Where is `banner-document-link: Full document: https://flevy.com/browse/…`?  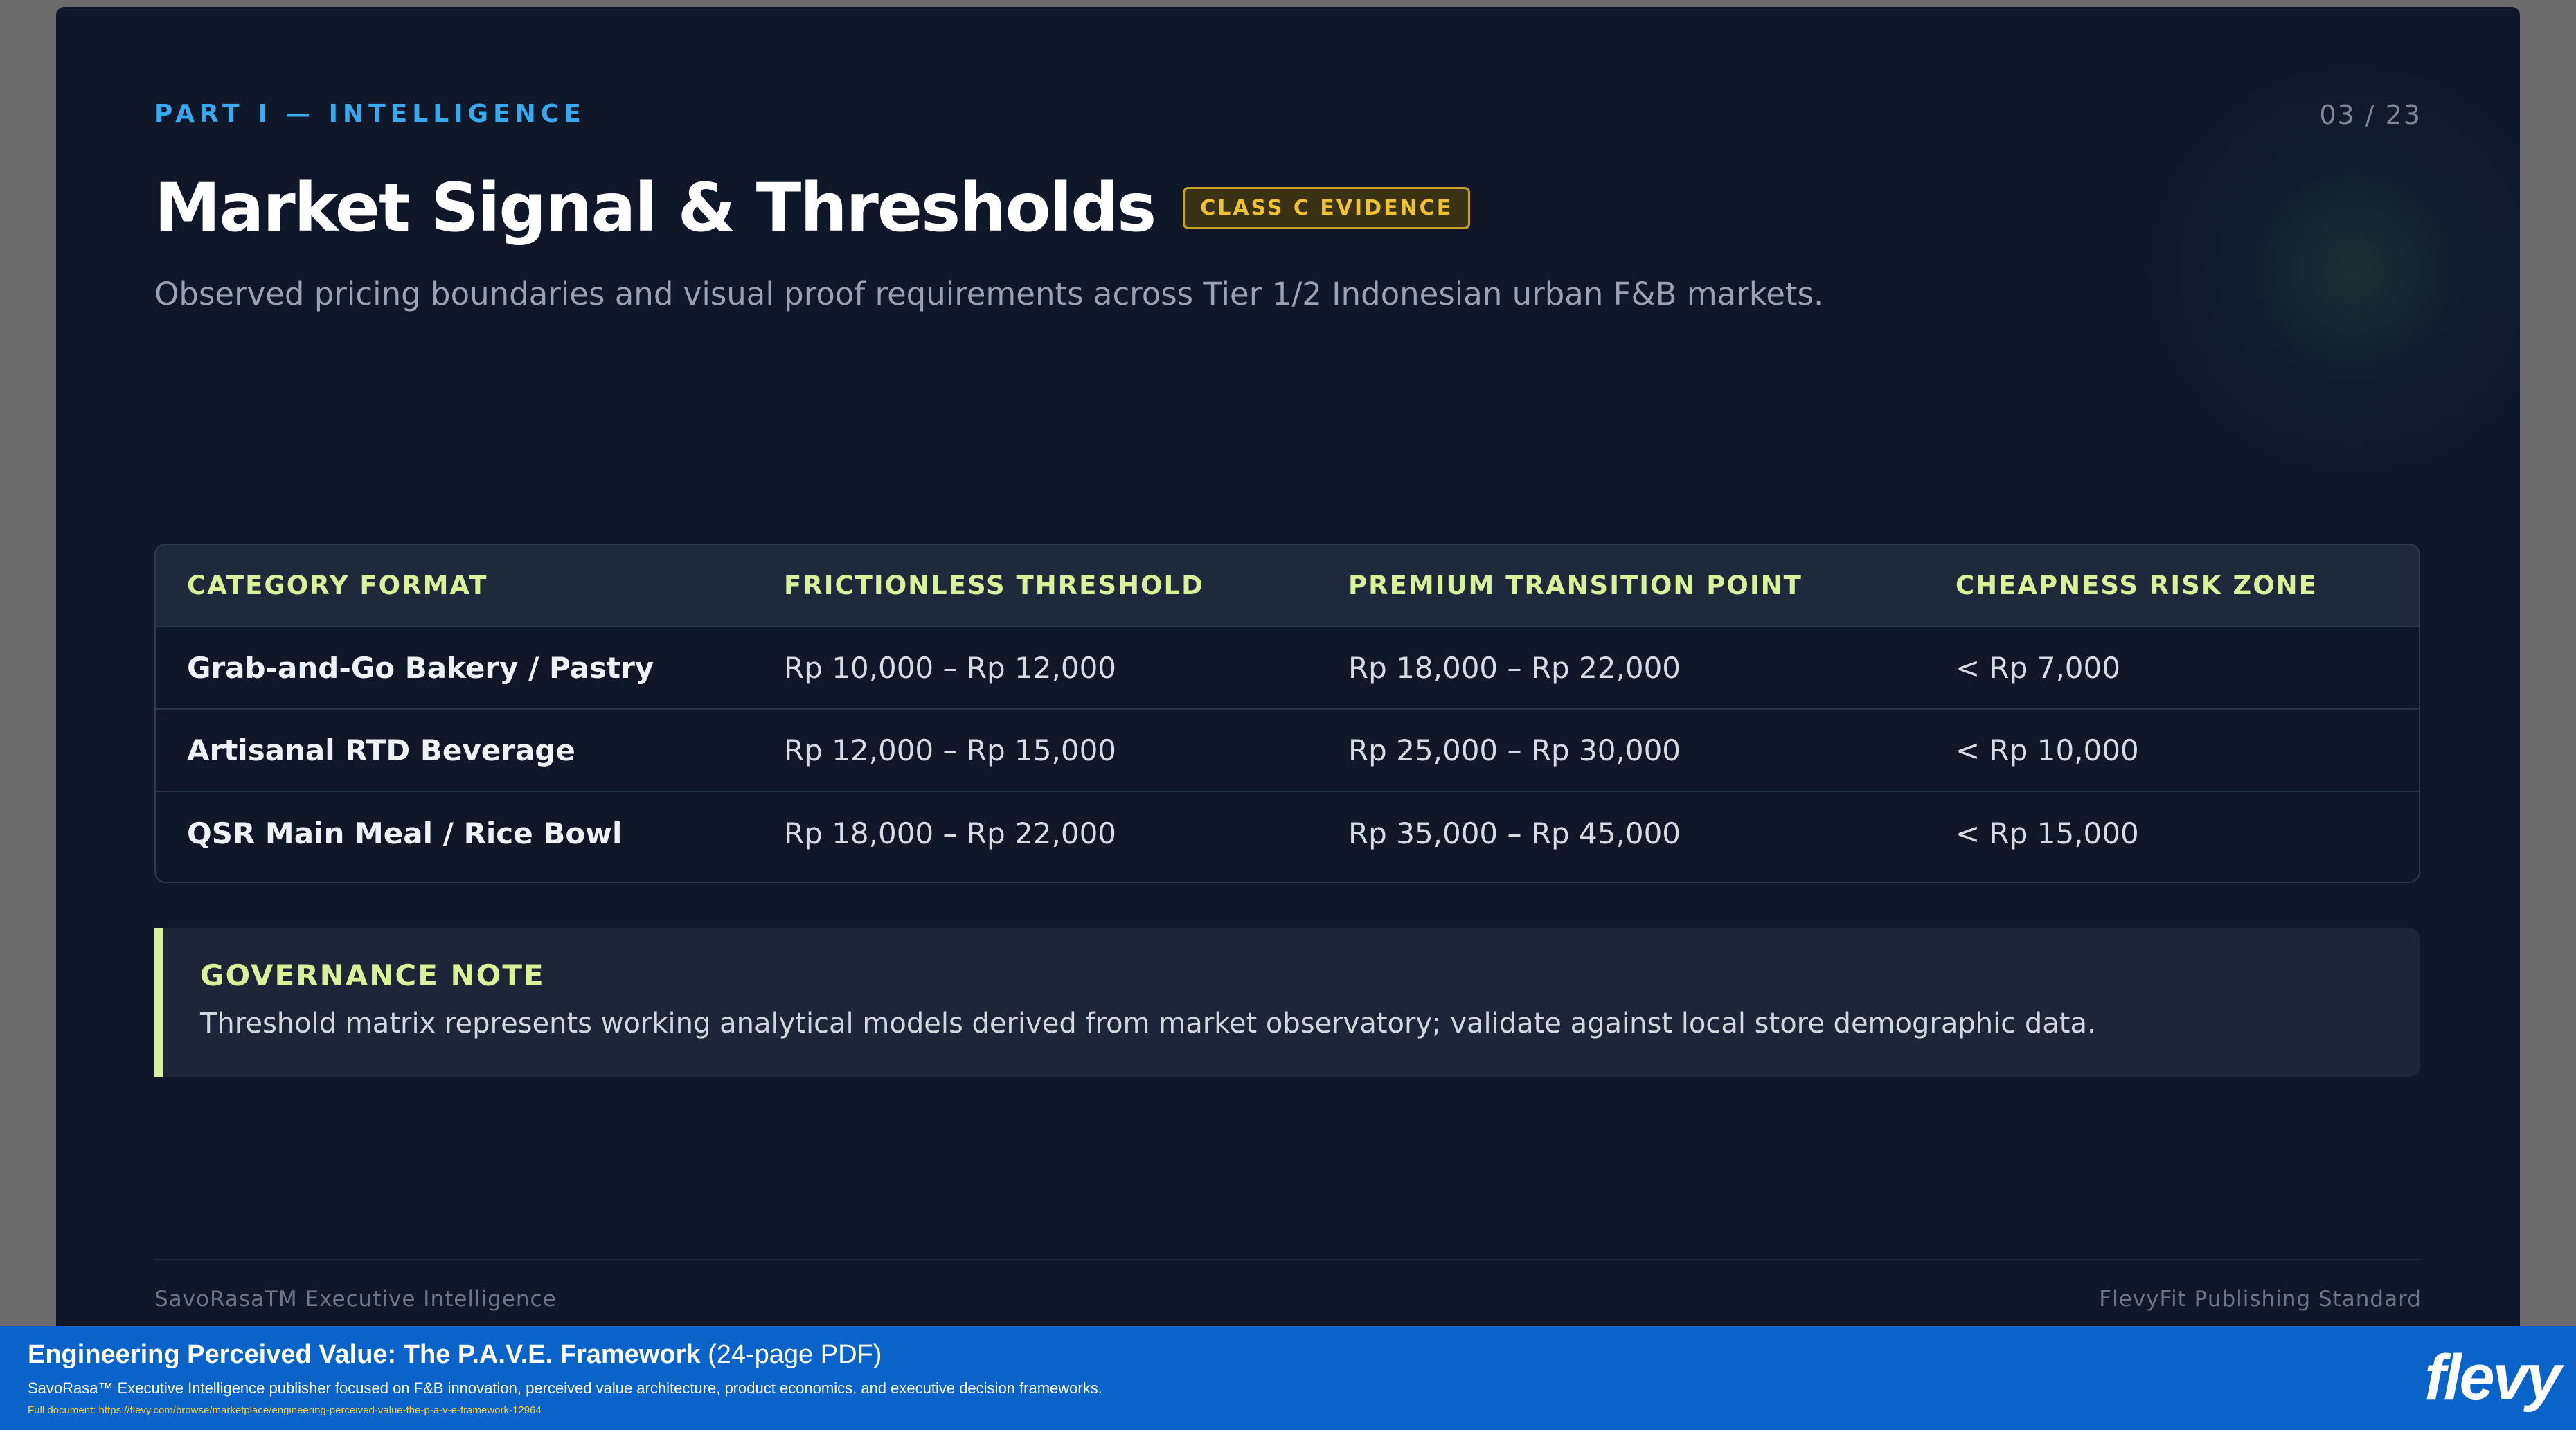
banner-document-link: Full document: https://flevy.com/browse/… is located at coordinates (1302, 1410).